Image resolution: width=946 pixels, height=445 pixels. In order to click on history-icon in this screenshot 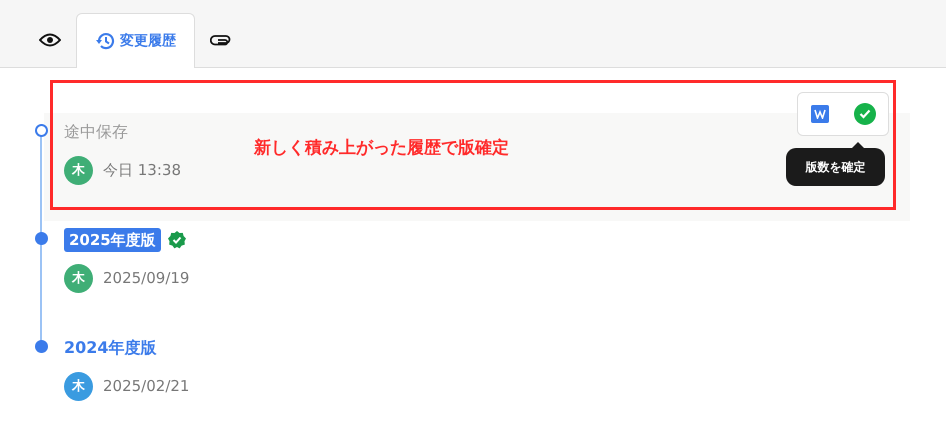, I will do `click(105, 41)`.